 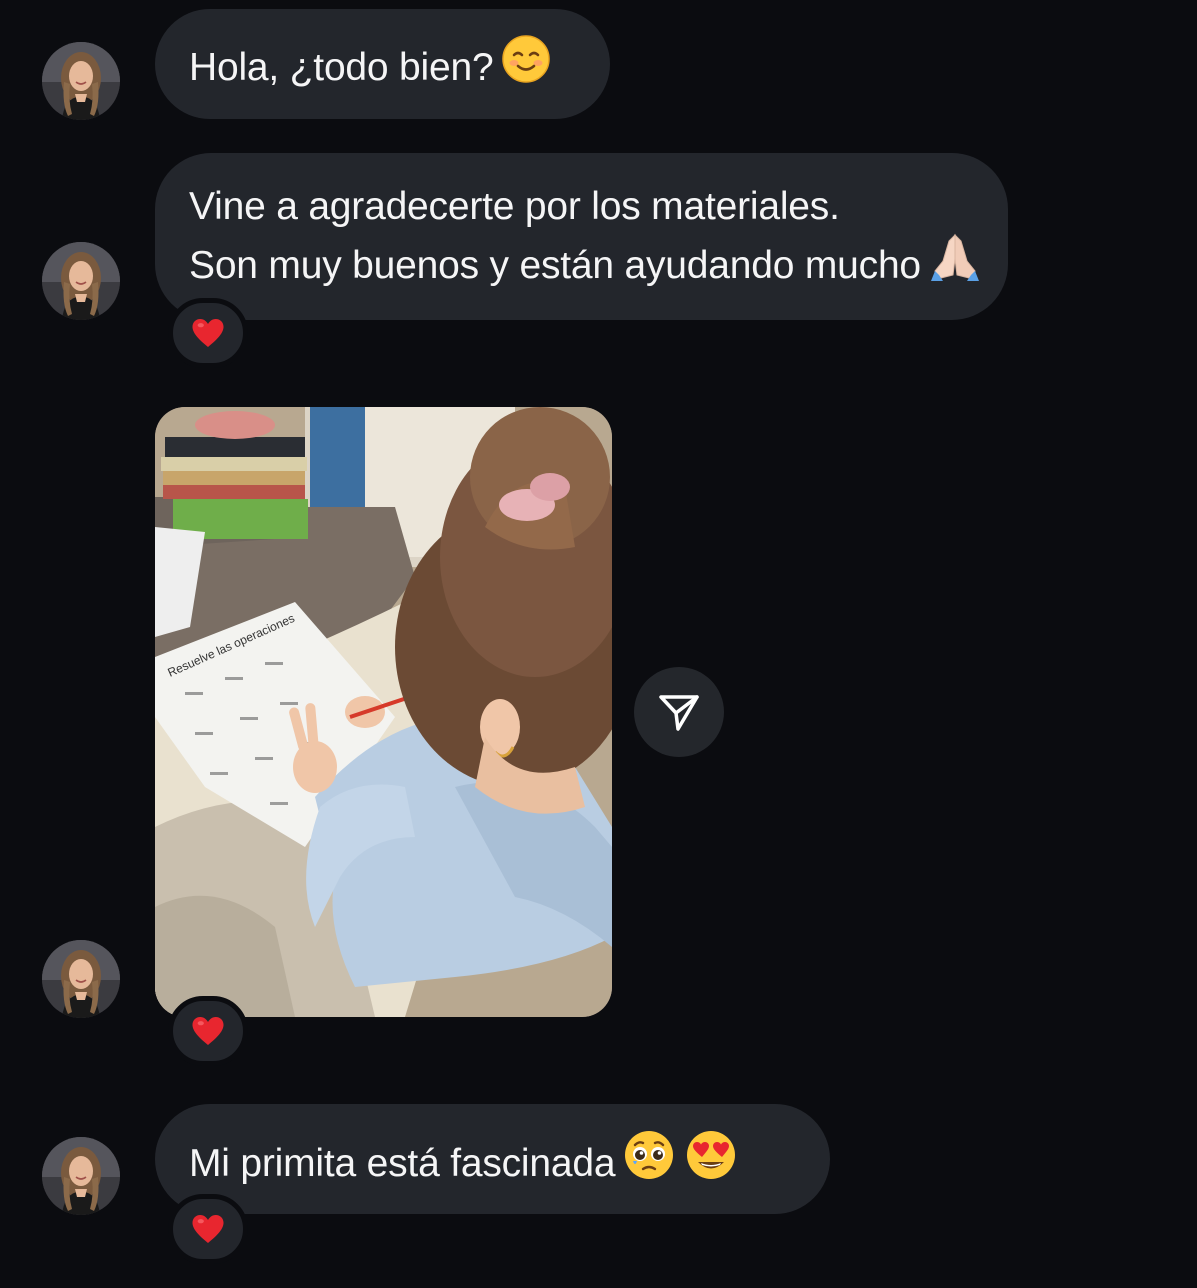 What do you see at coordinates (514, 206) in the screenshot?
I see `message-text-line-1: Vine a agradecerte por los materiales.` at bounding box center [514, 206].